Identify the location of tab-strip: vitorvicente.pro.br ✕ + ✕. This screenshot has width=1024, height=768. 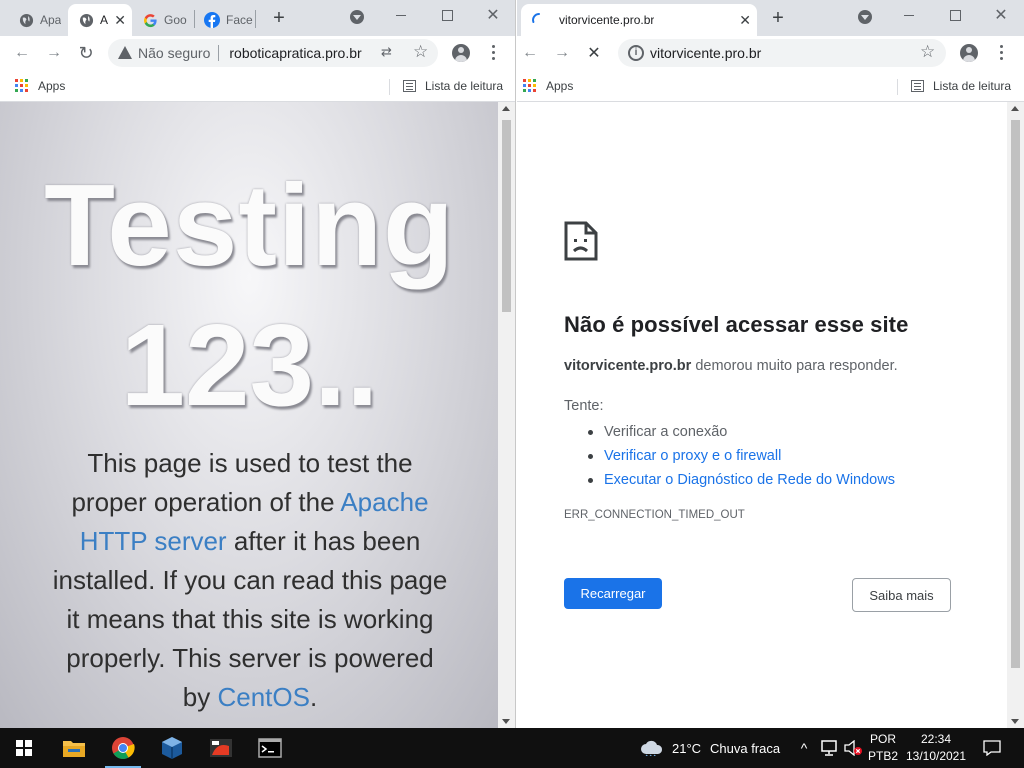
(770, 18).